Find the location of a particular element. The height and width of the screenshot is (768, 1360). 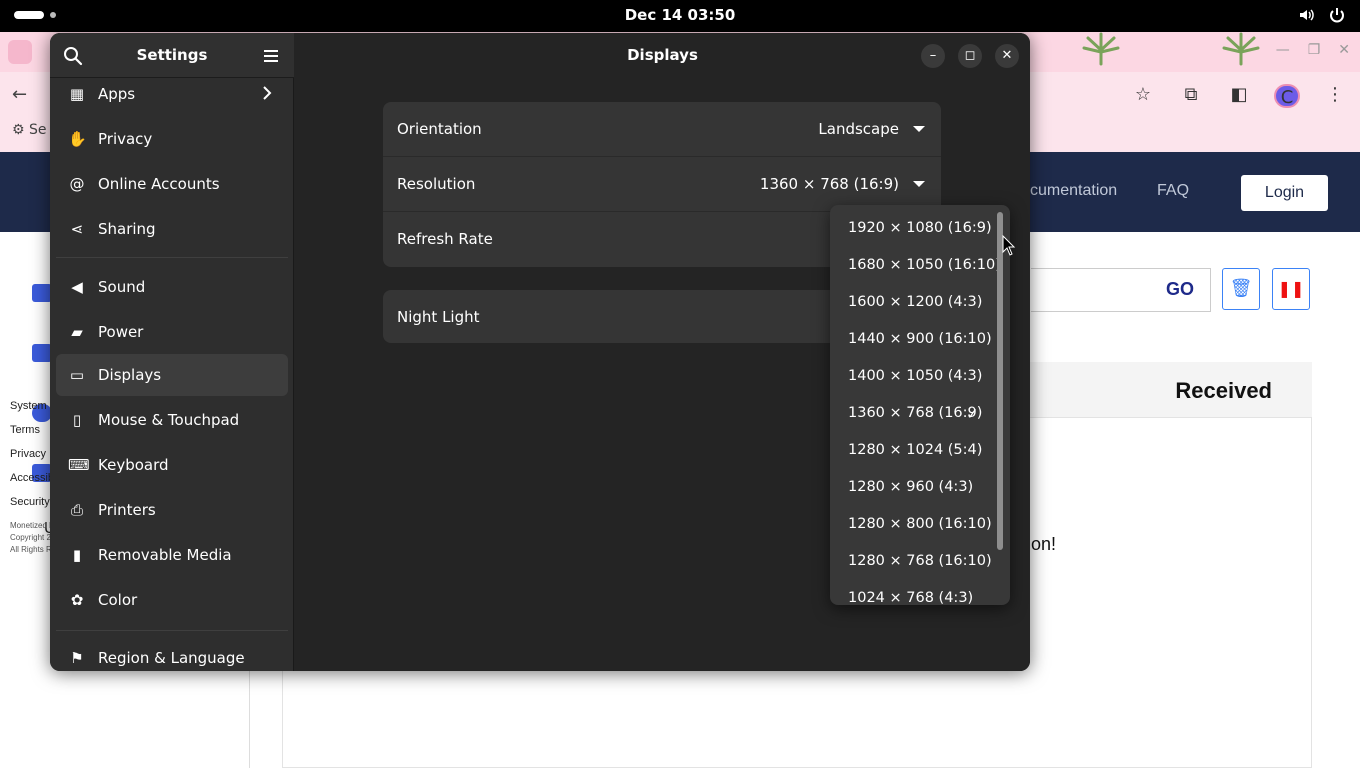

maximize-icon: ◻ is located at coordinates (970, 56).